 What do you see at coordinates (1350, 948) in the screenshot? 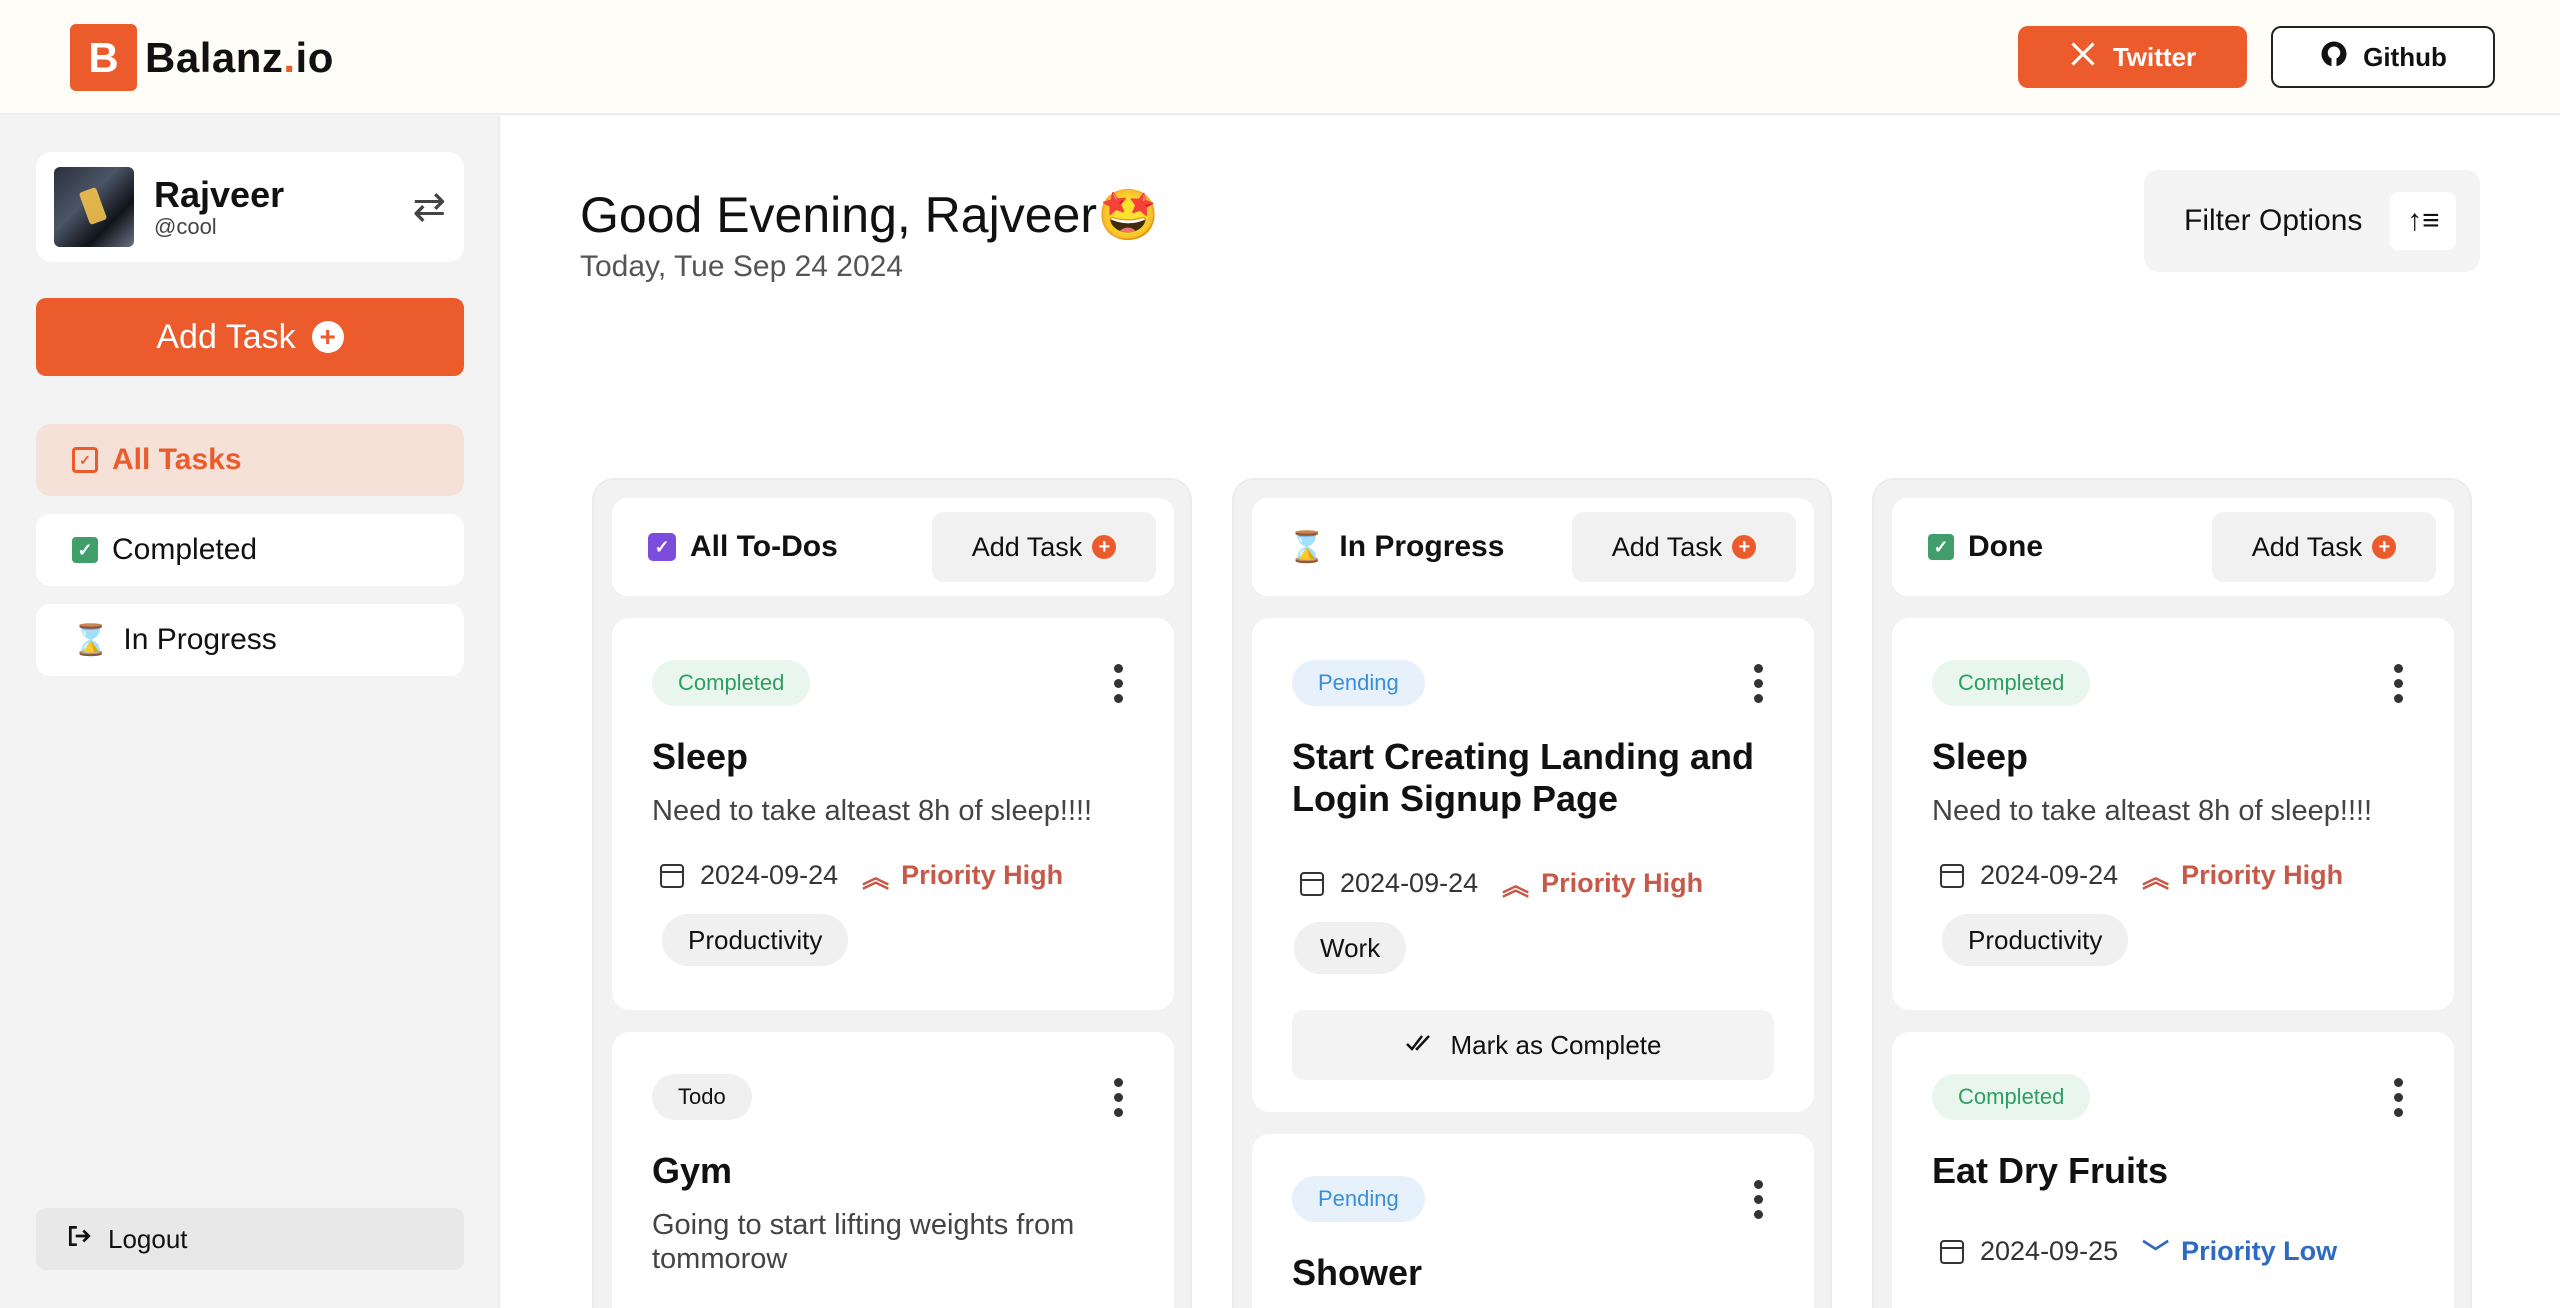
I see `task-tag: Work` at bounding box center [1350, 948].